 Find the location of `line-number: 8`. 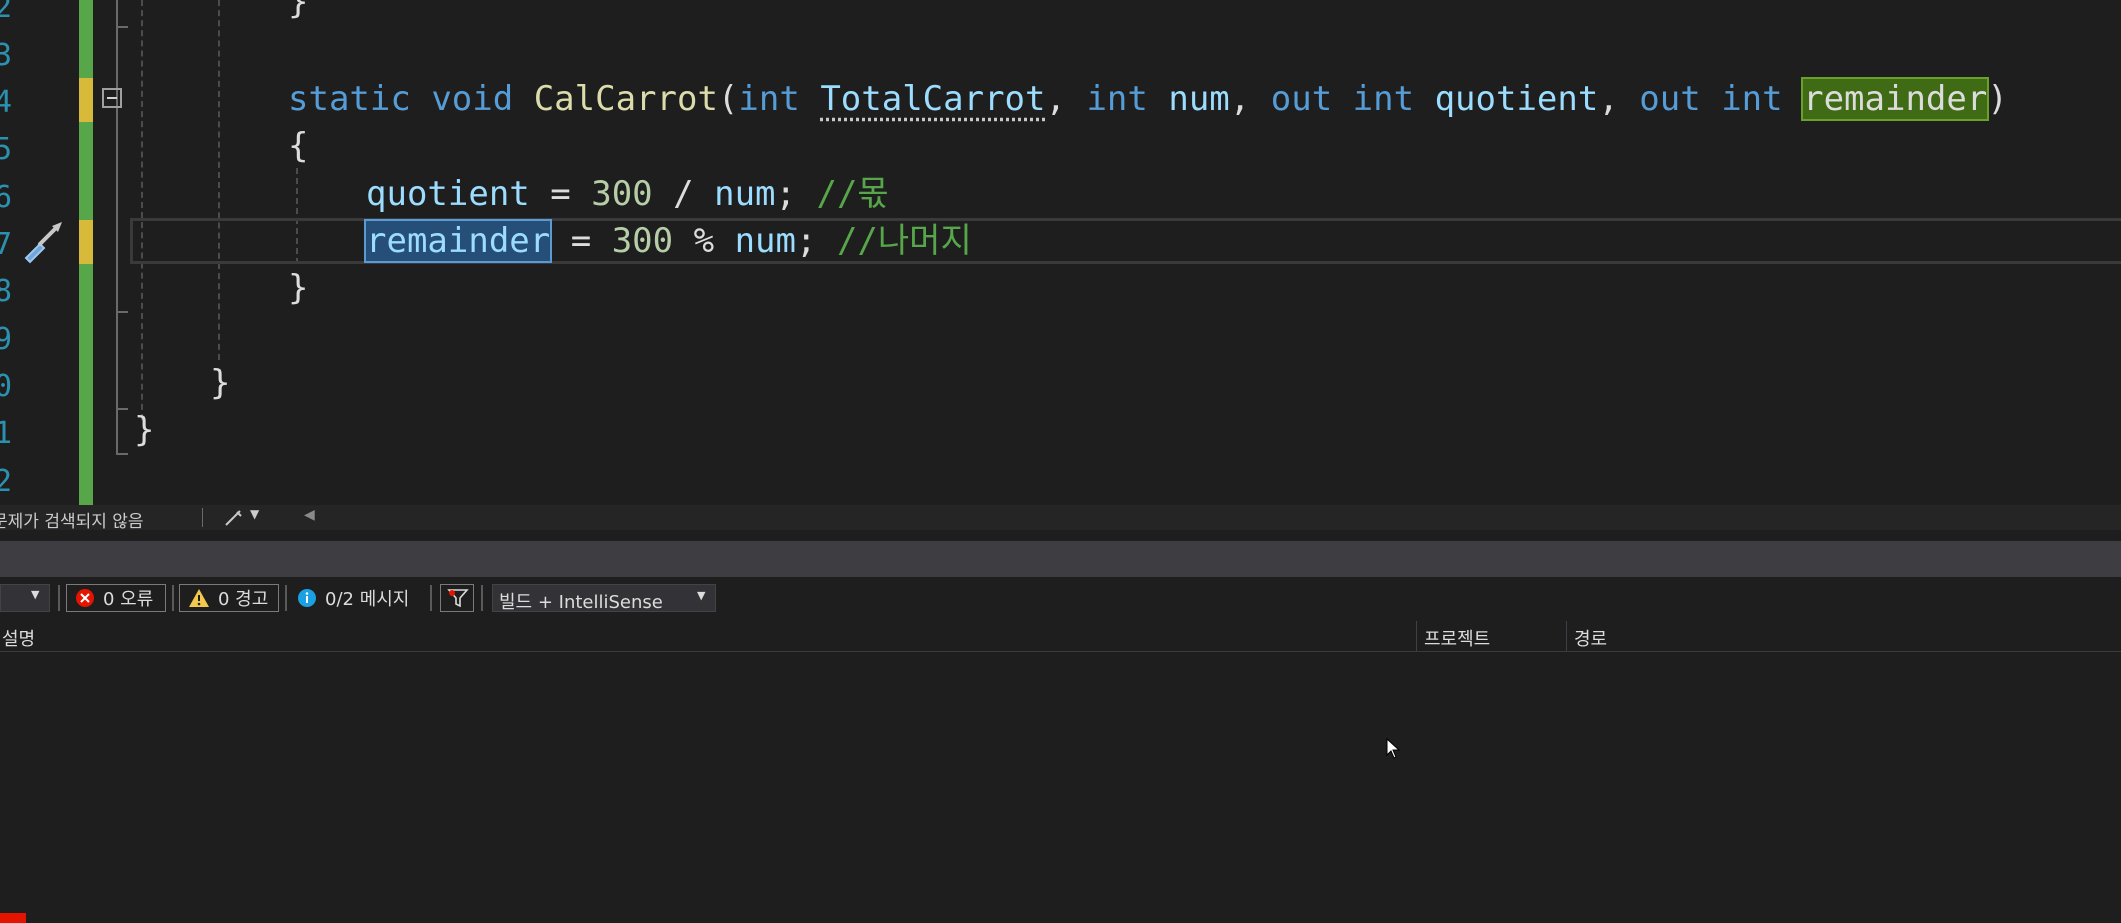

line-number: 8 is located at coordinates (6, 291).